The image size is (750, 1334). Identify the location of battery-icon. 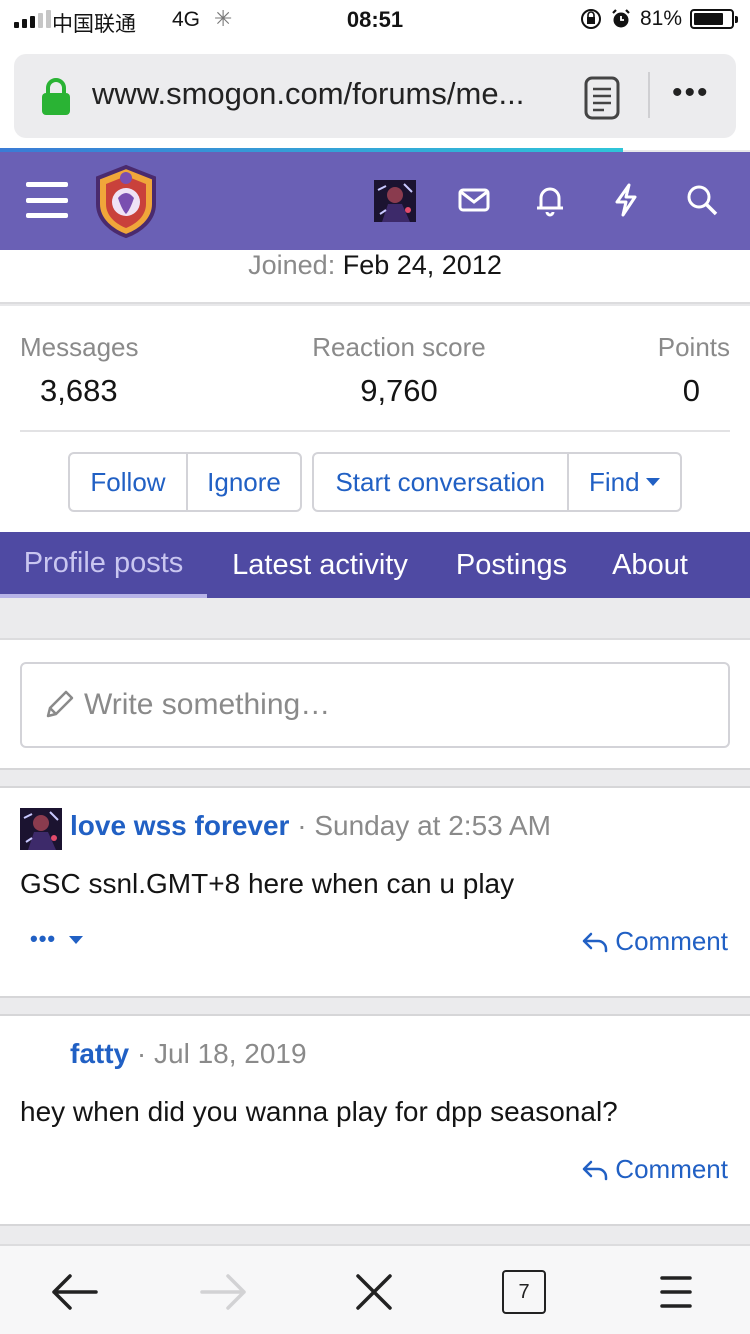
(714, 19).